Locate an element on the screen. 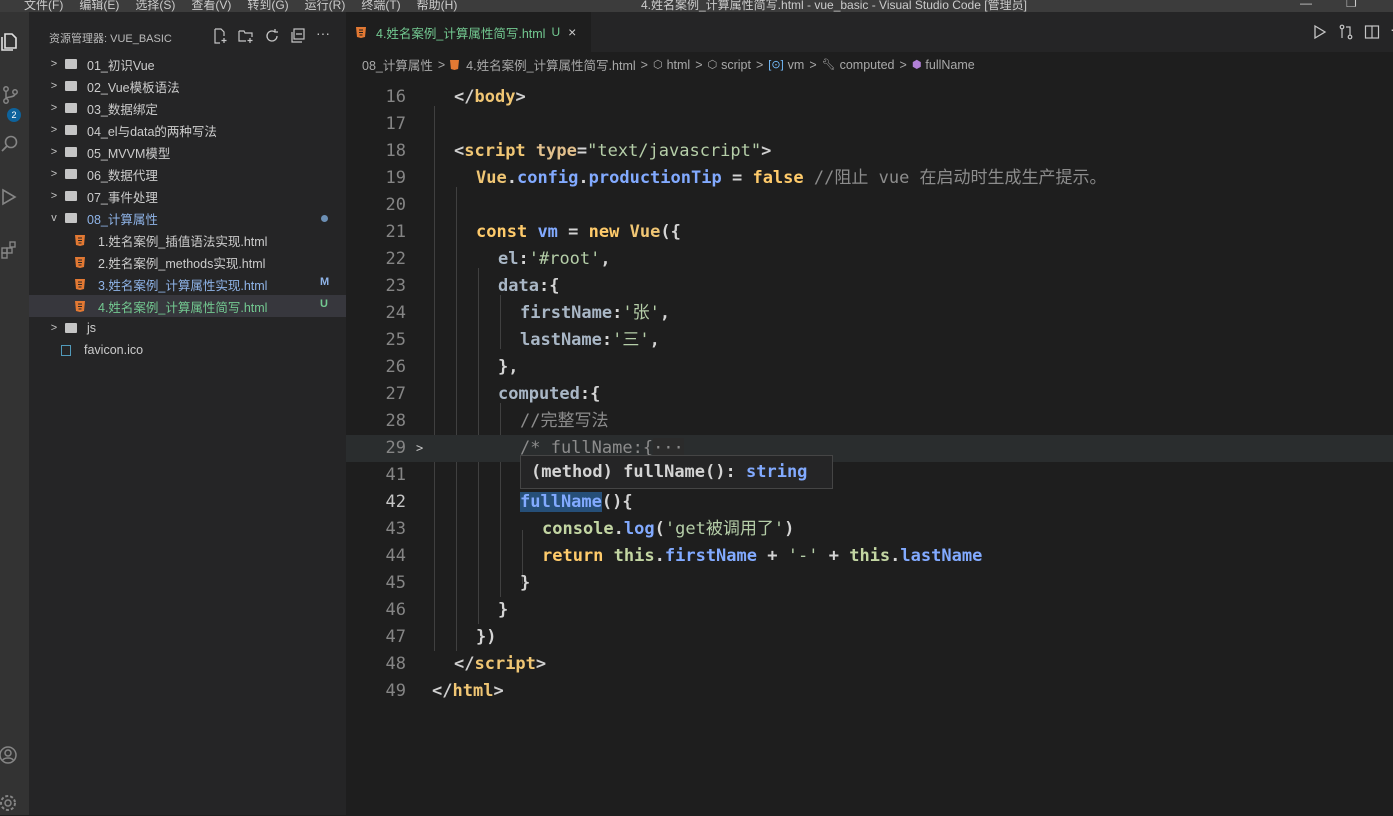  breadcrumb-fullname: ⬢ fullName is located at coordinates (943, 65).